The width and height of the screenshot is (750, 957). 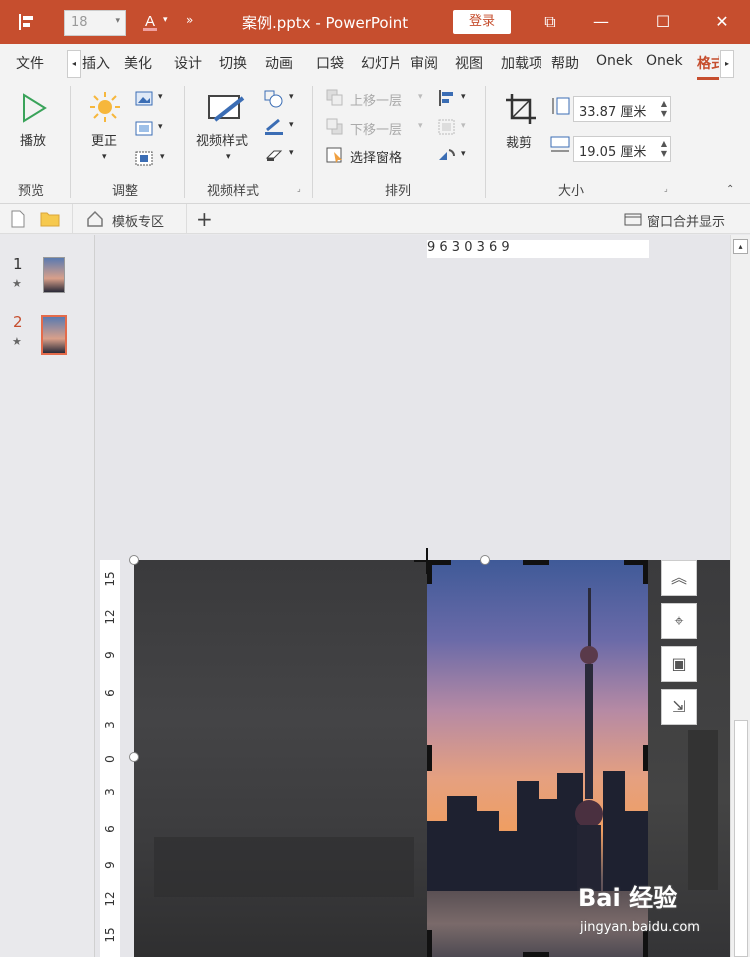 I want to click on tabs-scroll-left-icon: ◂, so click(x=74, y=64).